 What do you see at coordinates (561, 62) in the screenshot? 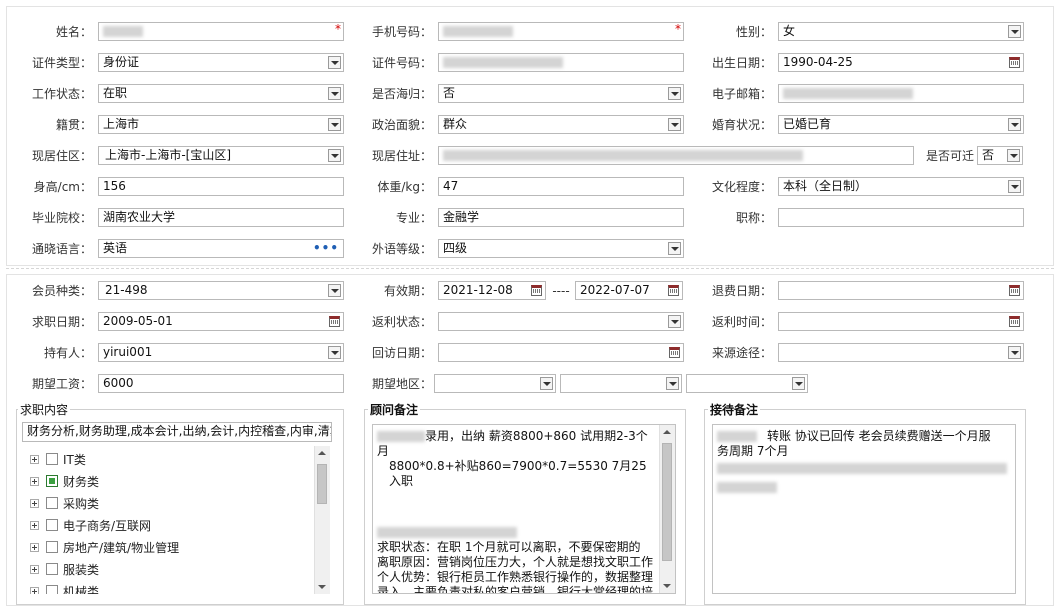
I see `id-no-input` at bounding box center [561, 62].